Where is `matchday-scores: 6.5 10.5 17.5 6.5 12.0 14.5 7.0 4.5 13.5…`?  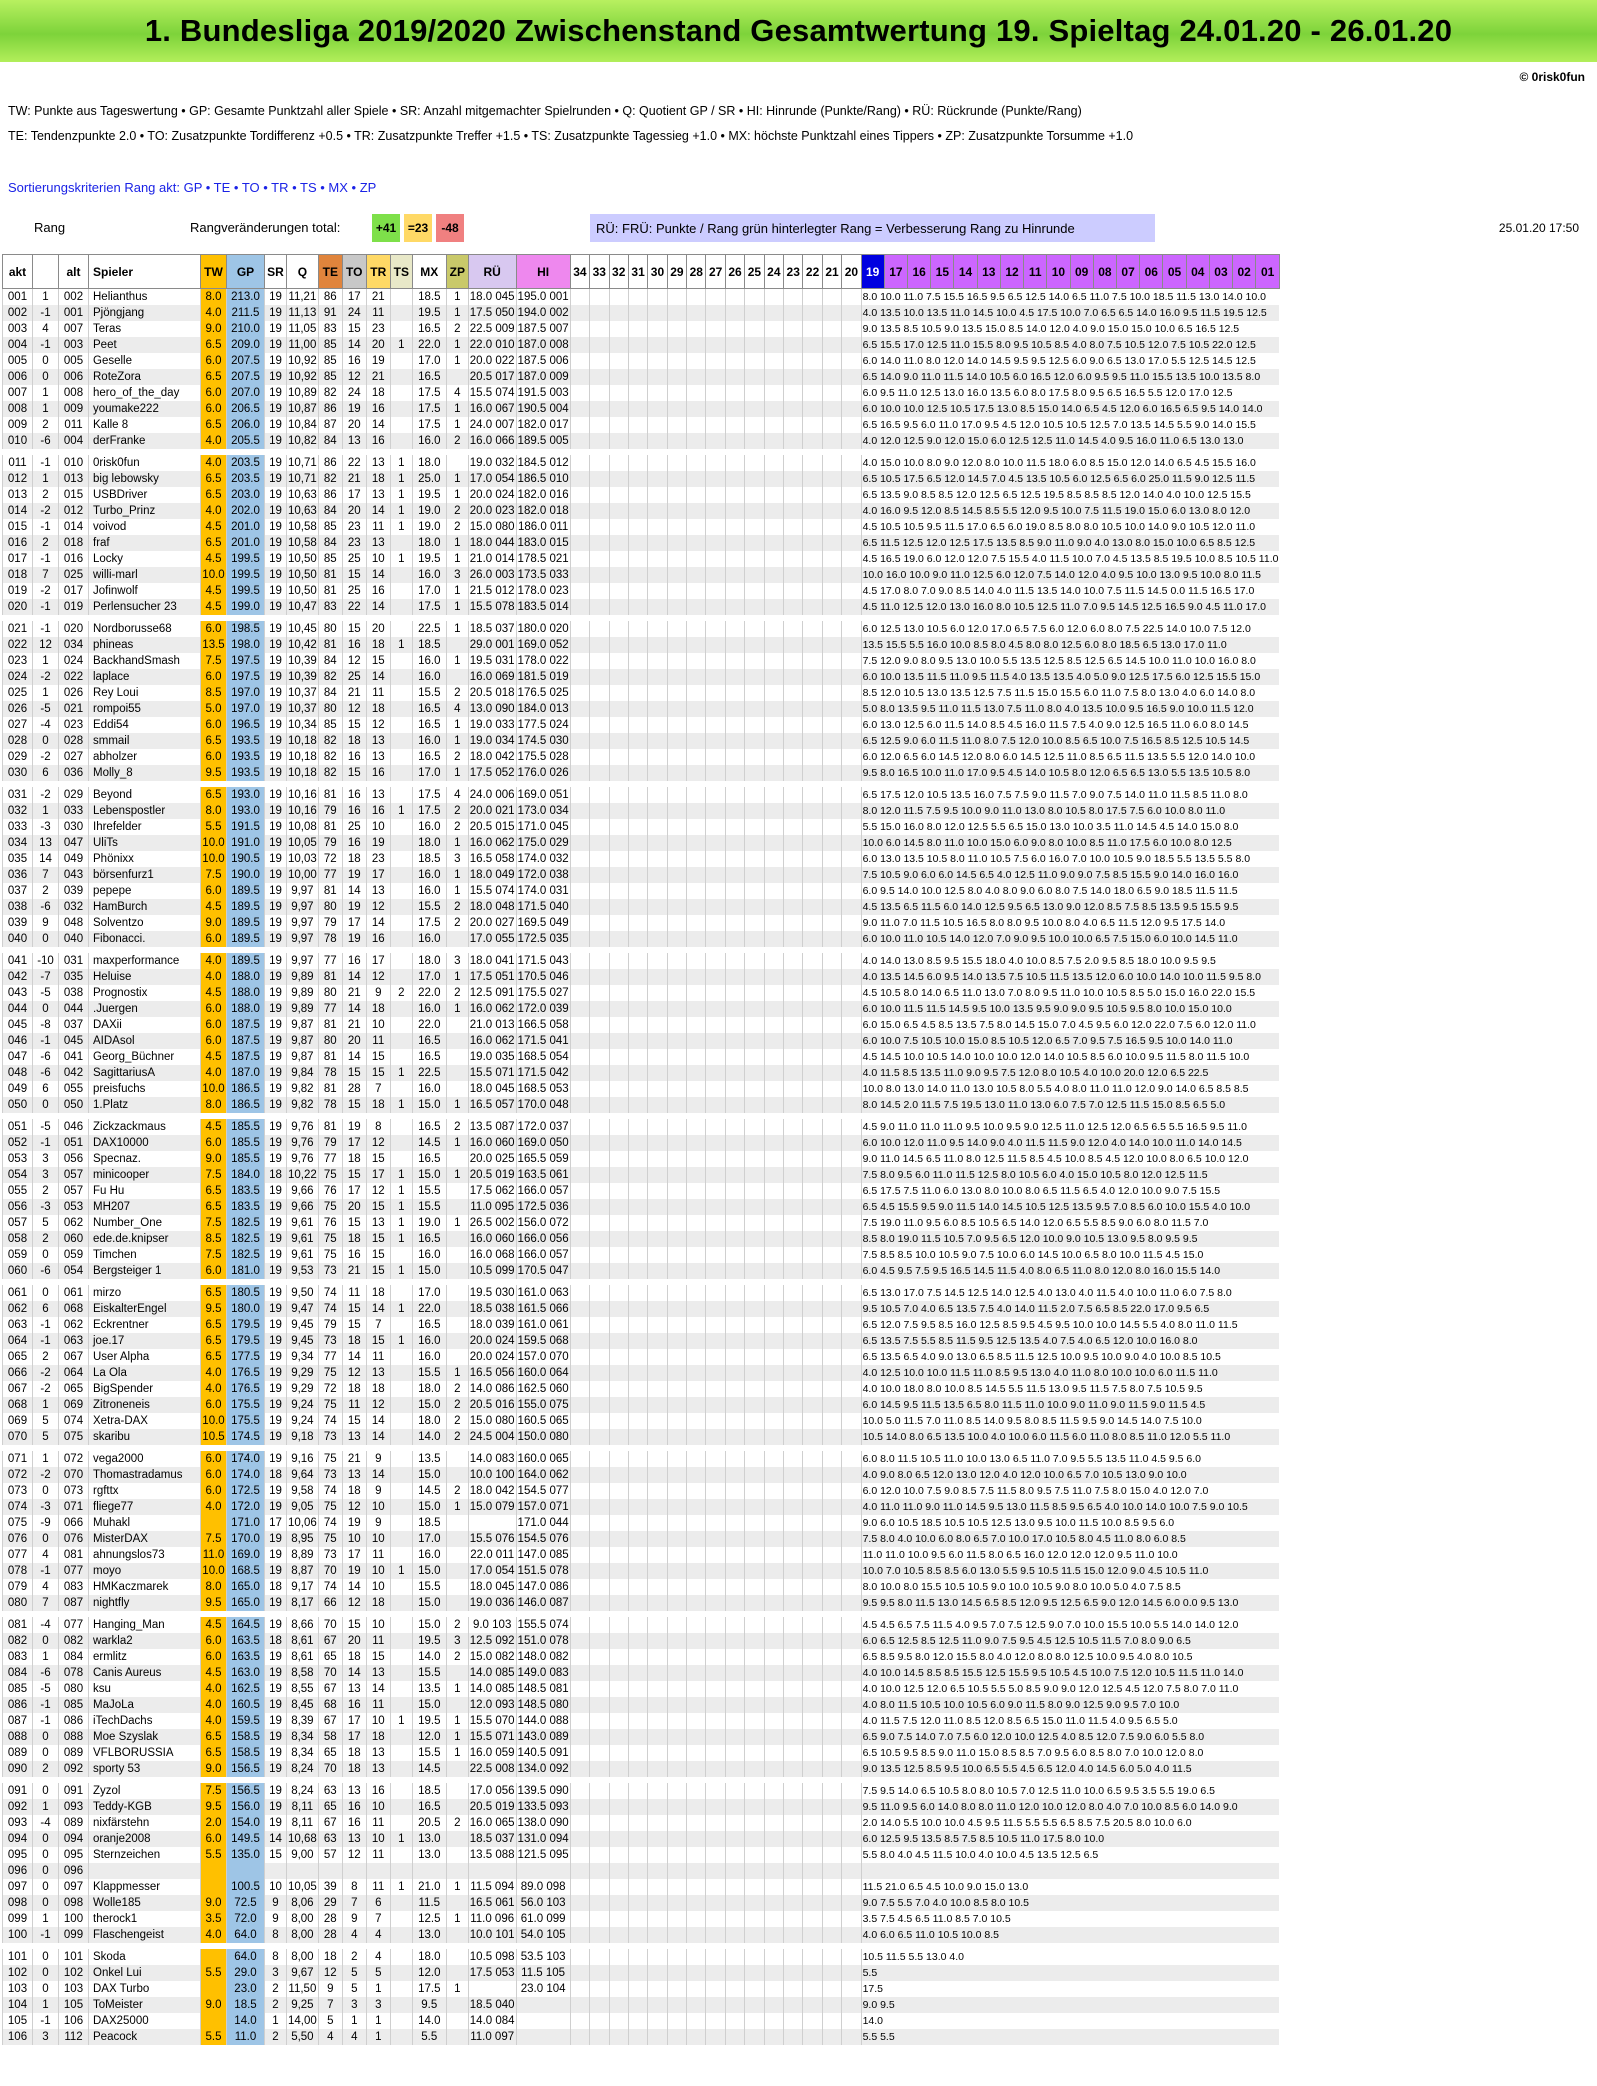
matchday-scores: 6.5 10.5 17.5 6.5 12.0 14.5 7.0 4.5 13.5… is located at coordinates (1070, 479).